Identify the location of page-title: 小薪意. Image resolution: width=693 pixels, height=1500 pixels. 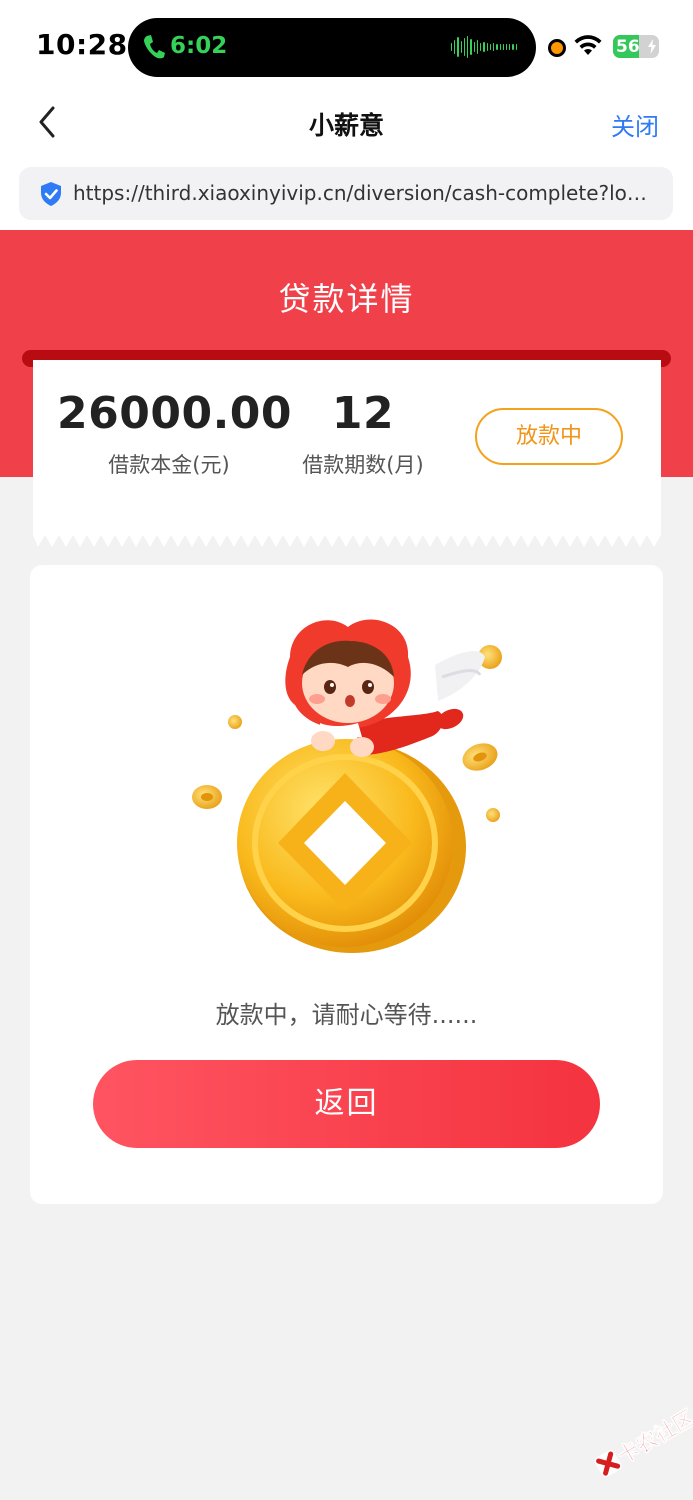
(346, 125).